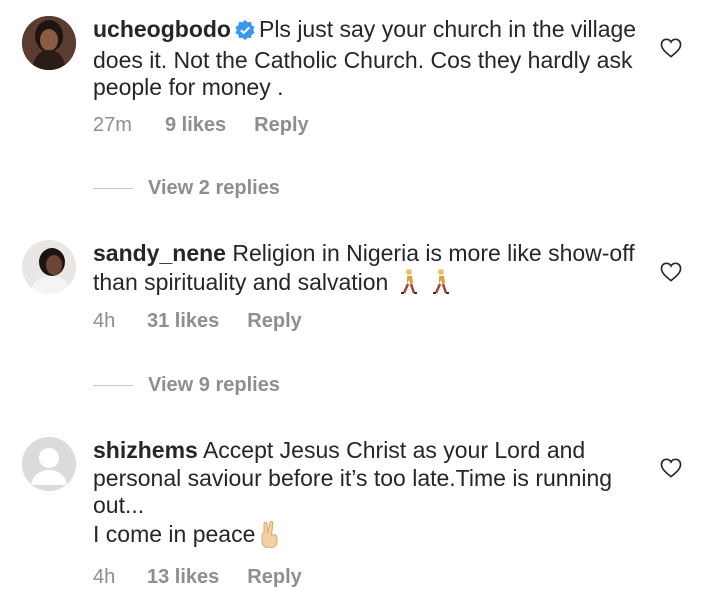 The image size is (720, 600). I want to click on comment-meta: 4h 13 likes Reply, so click(197, 577).